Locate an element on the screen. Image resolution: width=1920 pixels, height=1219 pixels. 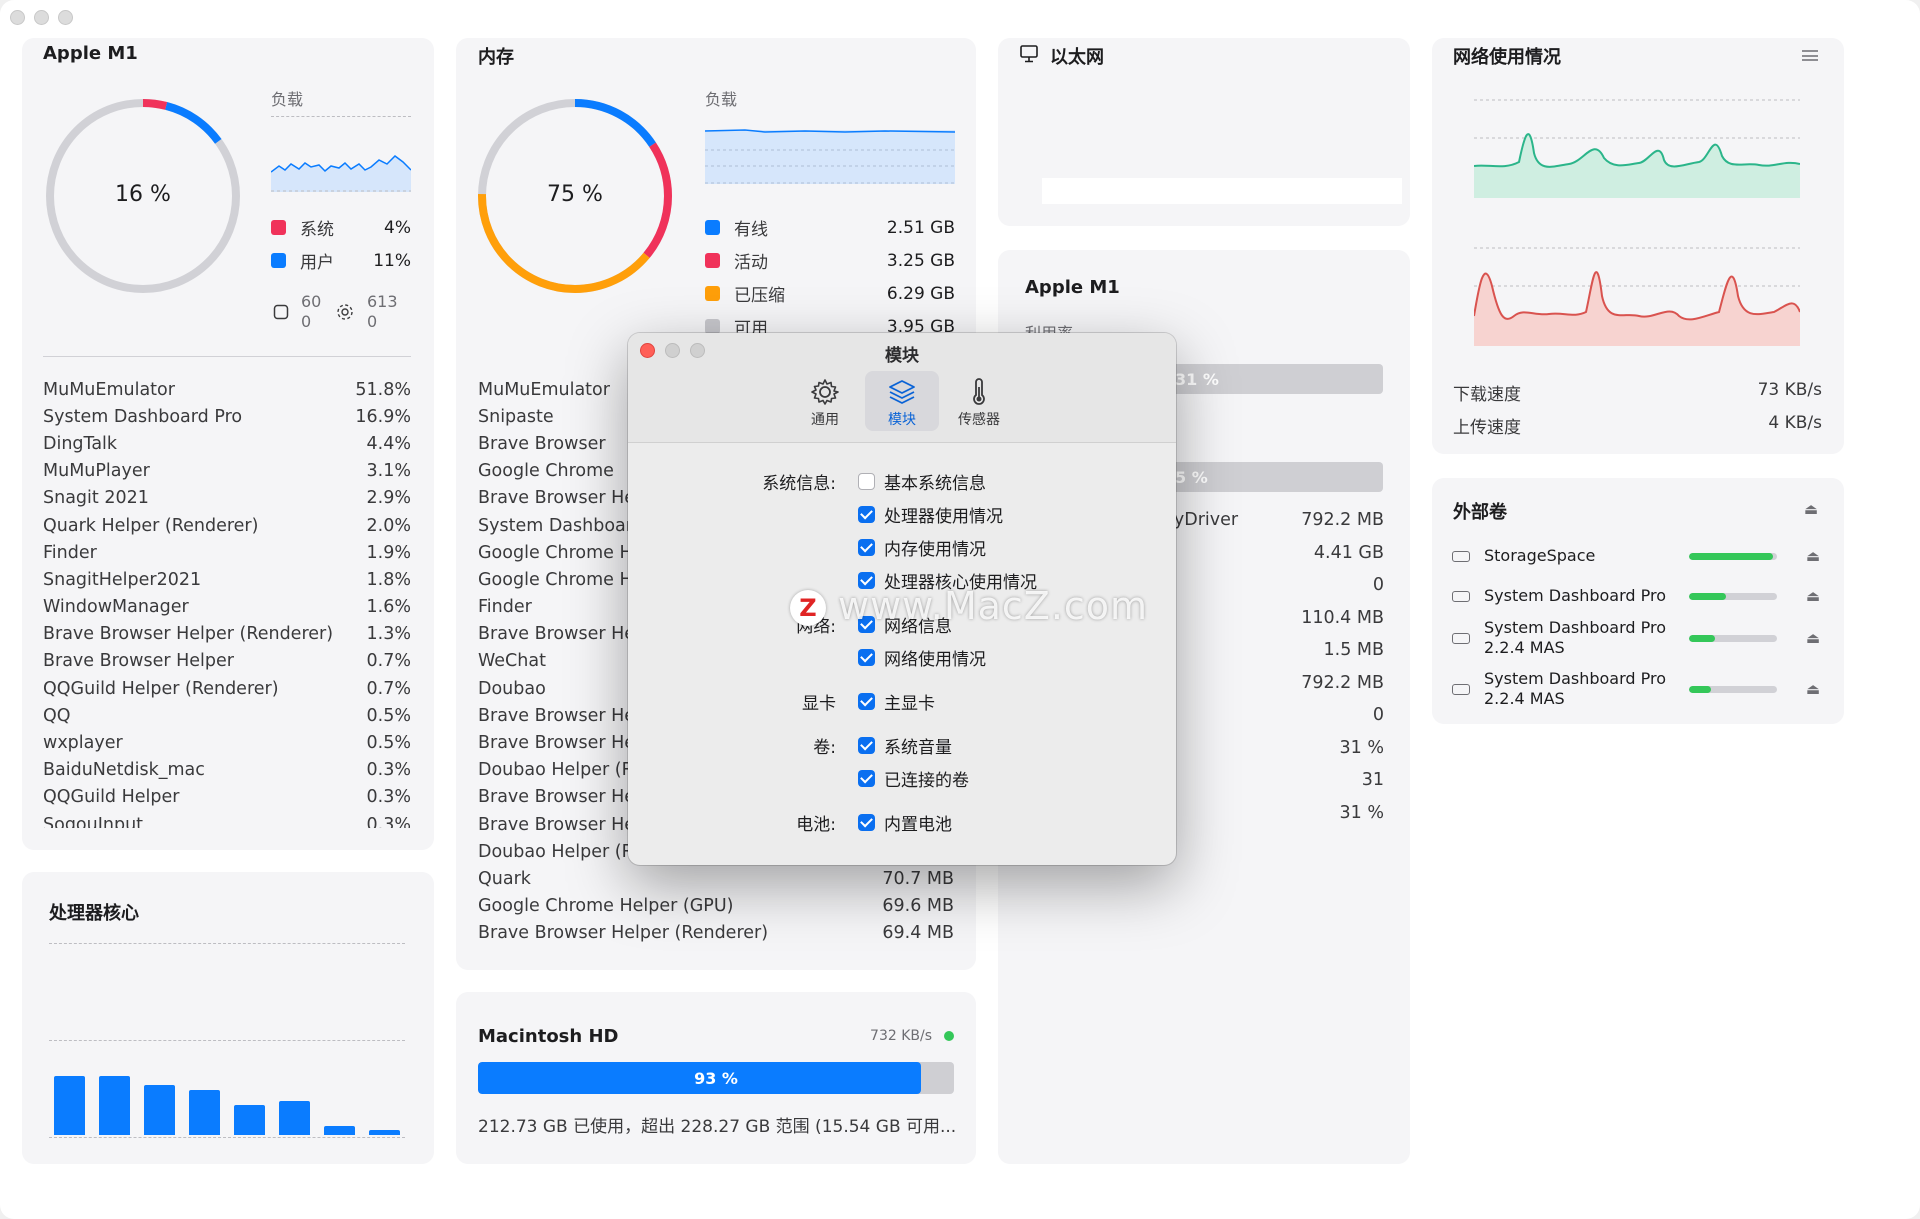
section-label: 显卡 is located at coordinates (819, 704).